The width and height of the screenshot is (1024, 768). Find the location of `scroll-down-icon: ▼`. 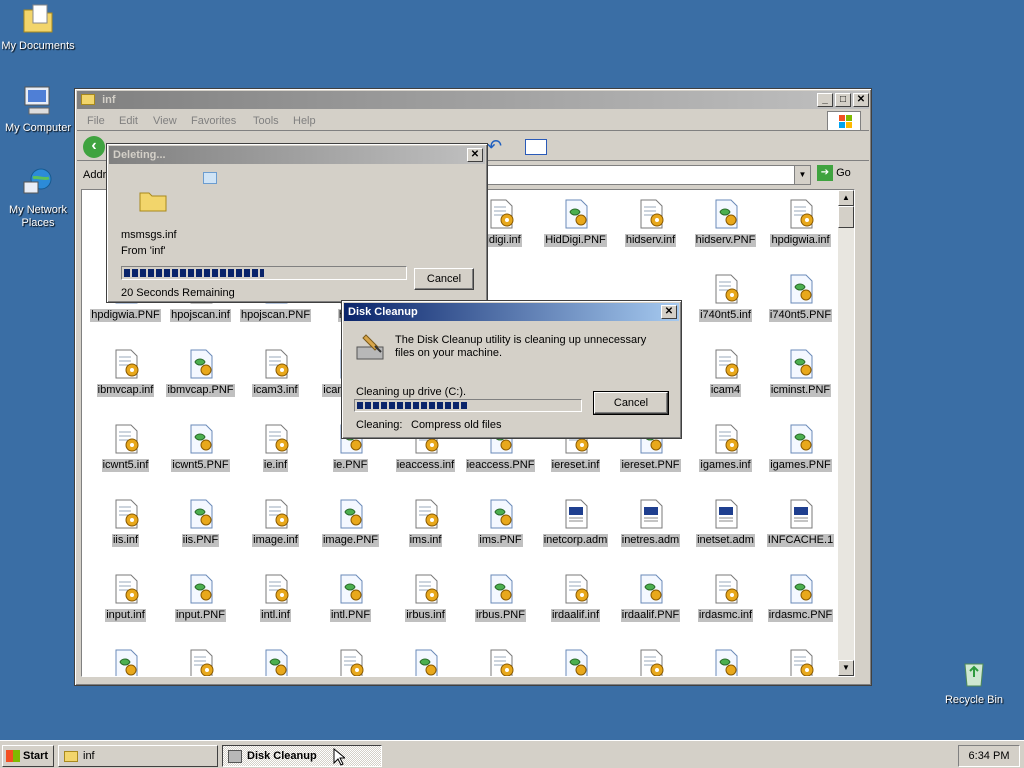

scroll-down-icon: ▼ is located at coordinates (846, 668).